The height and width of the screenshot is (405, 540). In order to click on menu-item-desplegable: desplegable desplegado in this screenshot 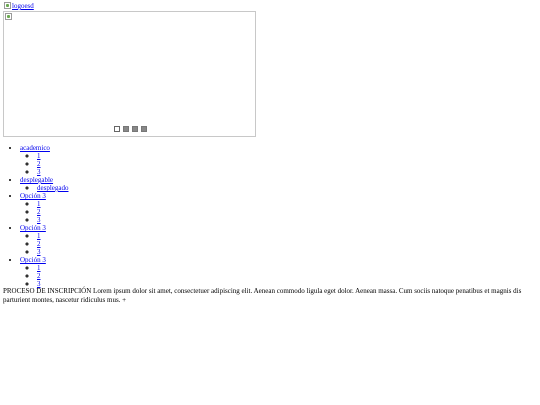, I will do `click(44, 184)`.